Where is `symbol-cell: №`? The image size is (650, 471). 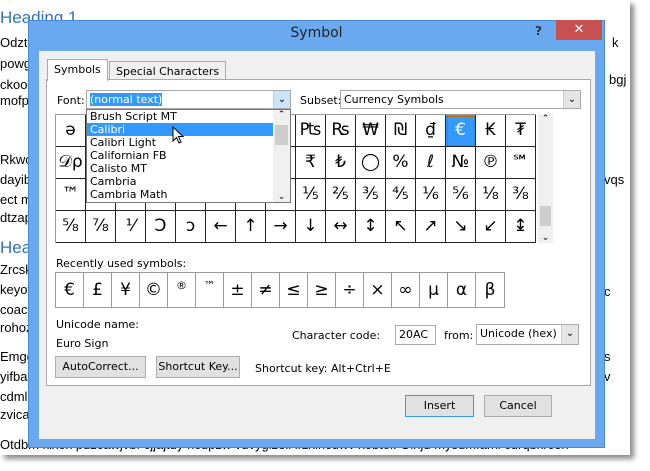
symbol-cell: № is located at coordinates (461, 163).